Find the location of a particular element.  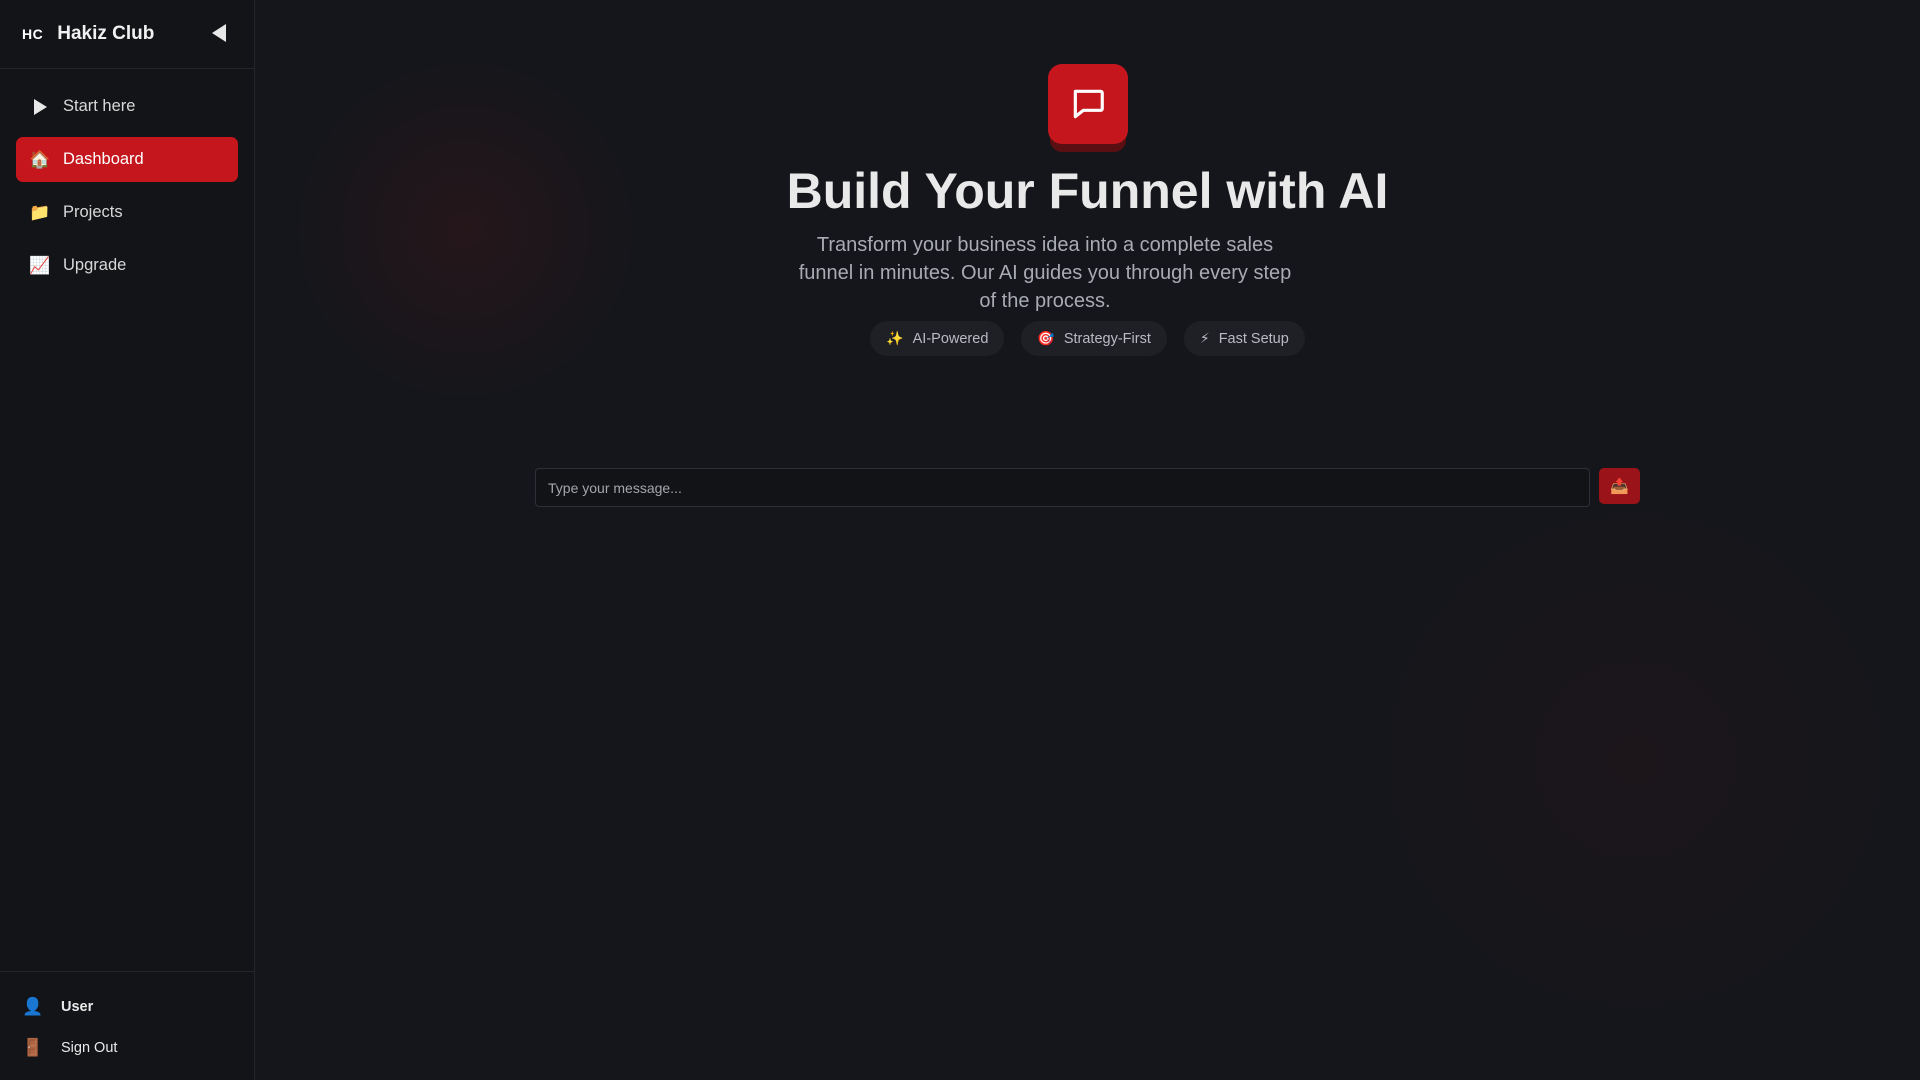

target-icon: 🎯 is located at coordinates (1046, 338).